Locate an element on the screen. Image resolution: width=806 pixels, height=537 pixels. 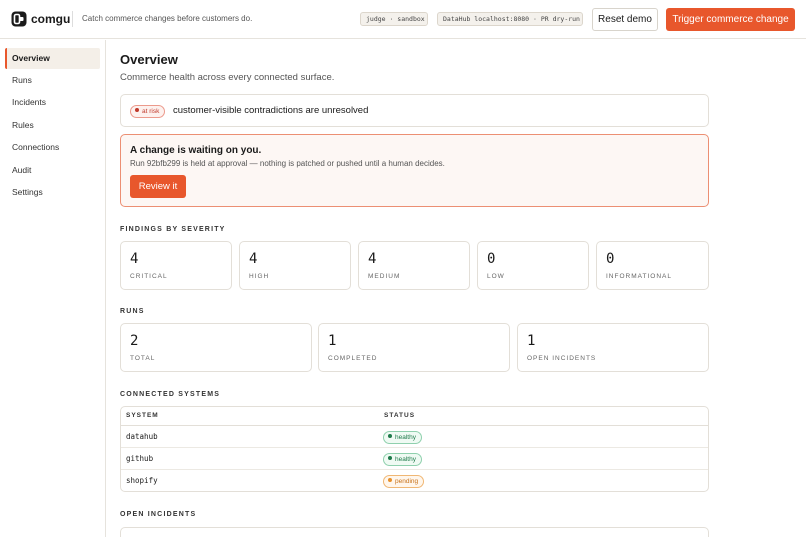
stat-label: MEDIUM is located at coordinates (384, 276).